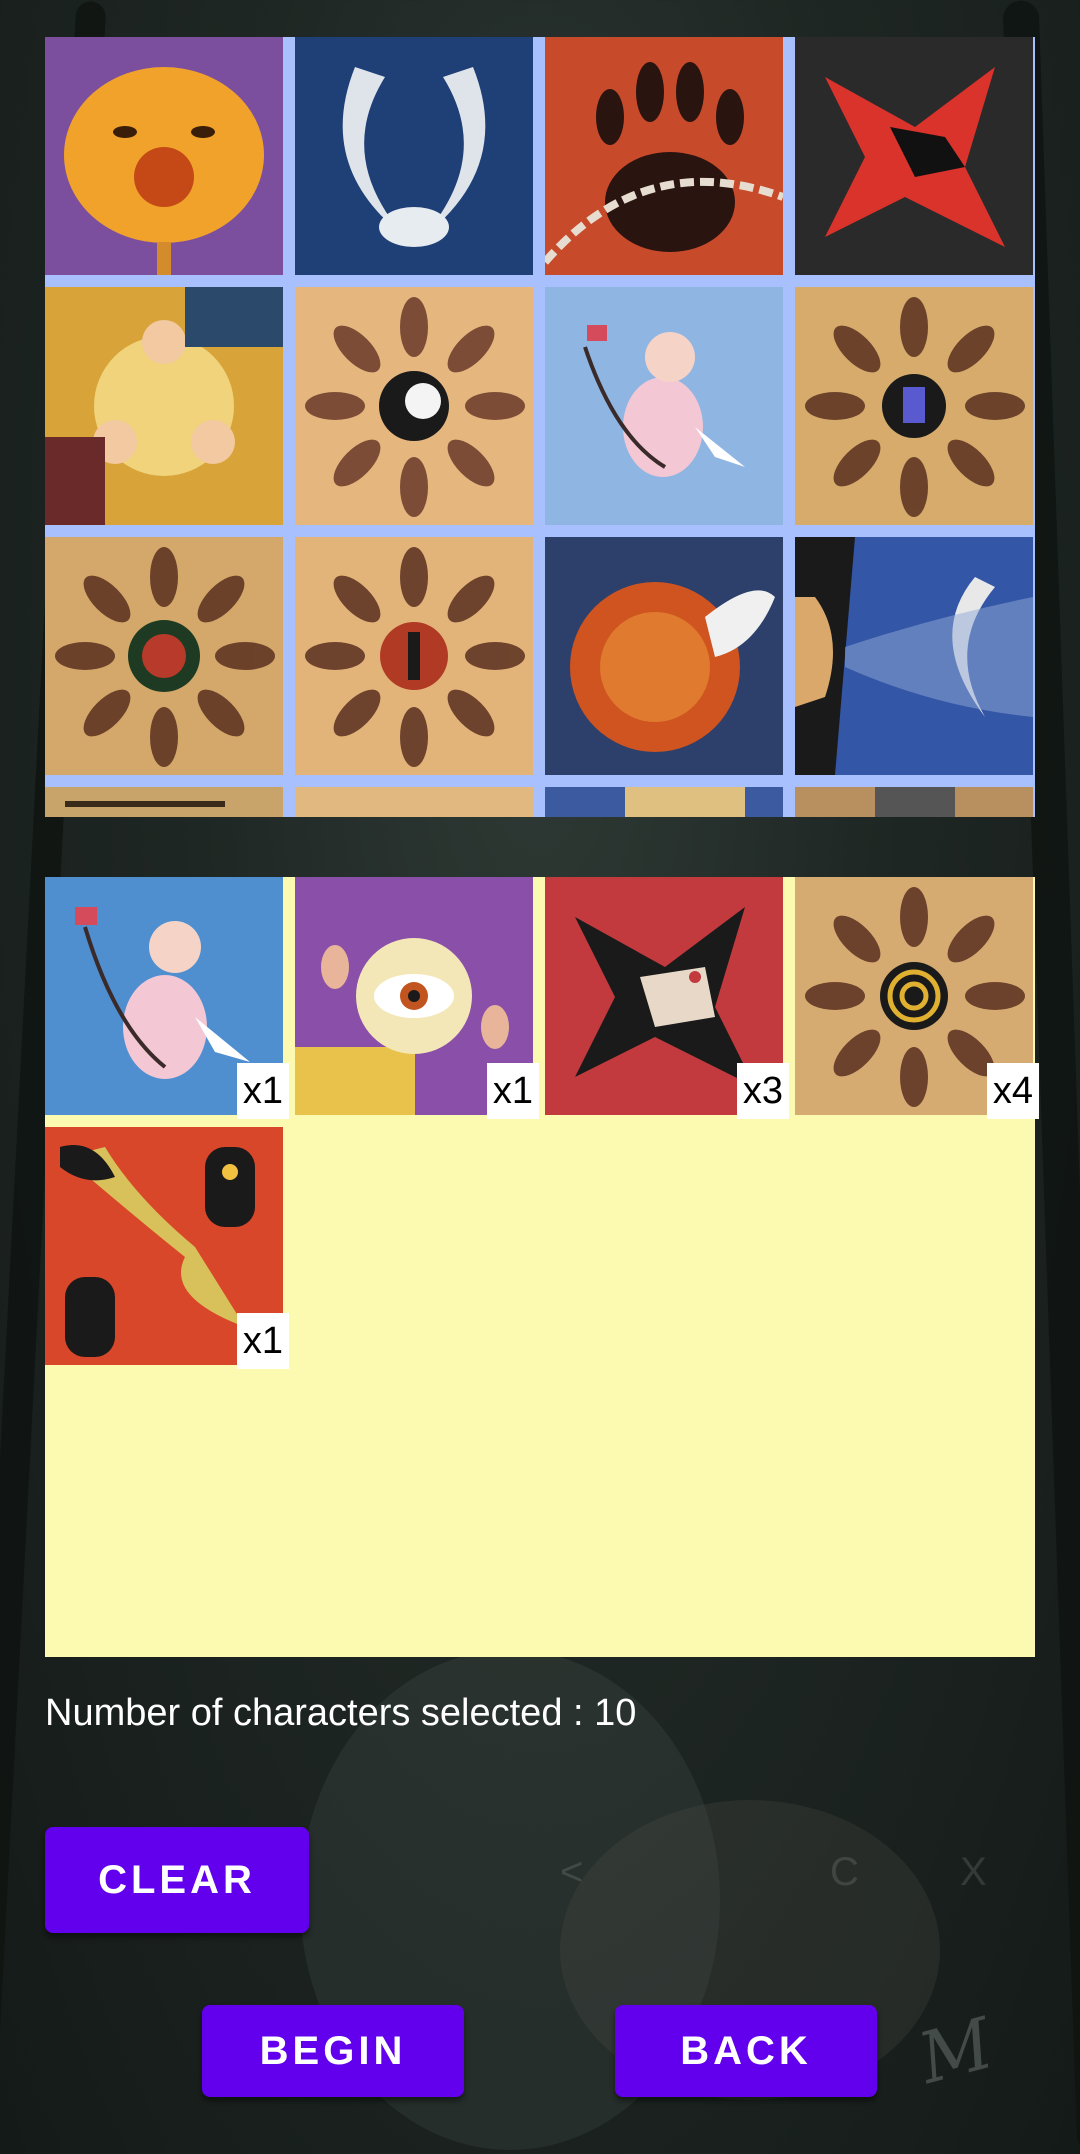 The width and height of the screenshot is (1080, 2154). Describe the element at coordinates (914, 156) in the screenshot. I see `card-red-wolf` at that location.